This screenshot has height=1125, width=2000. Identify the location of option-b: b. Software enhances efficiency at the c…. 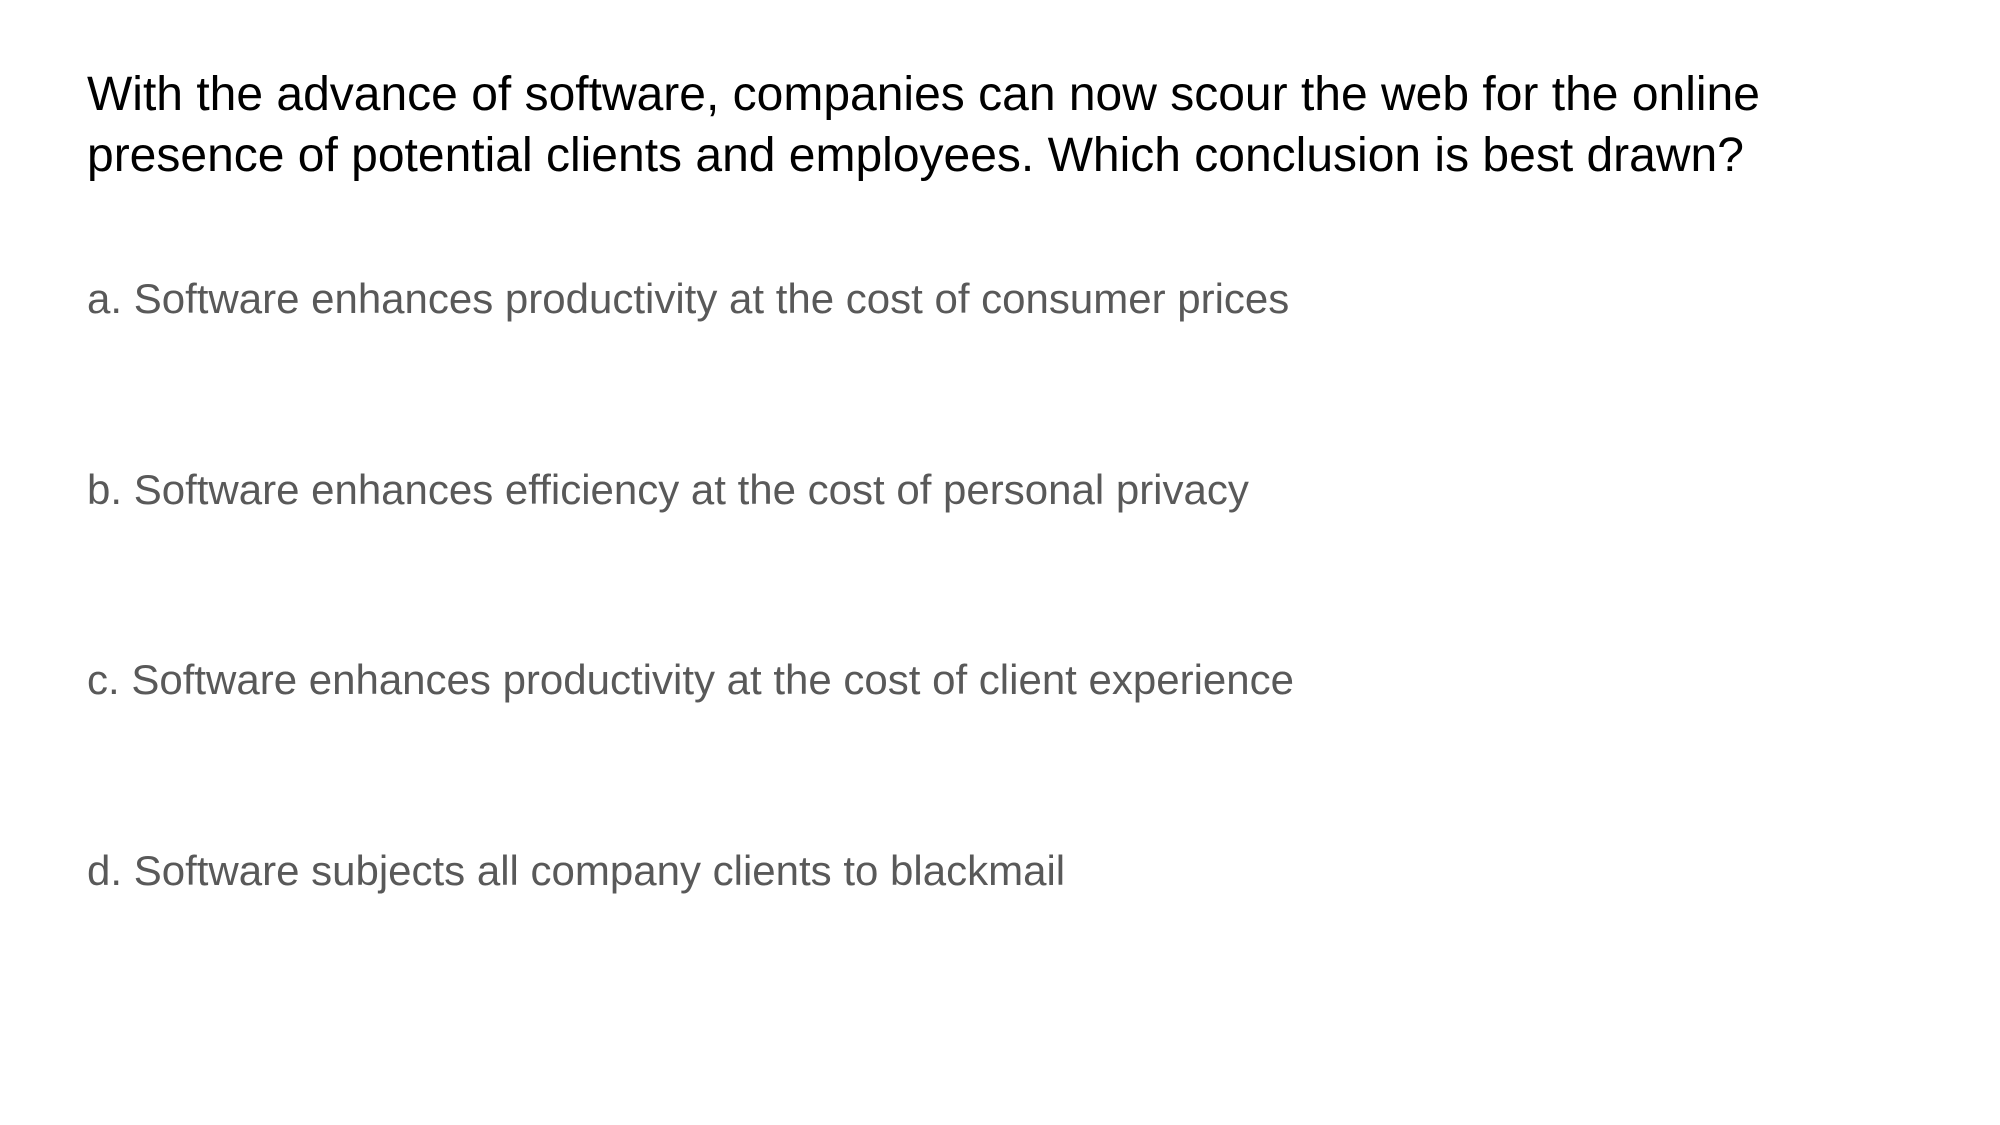
(668, 490).